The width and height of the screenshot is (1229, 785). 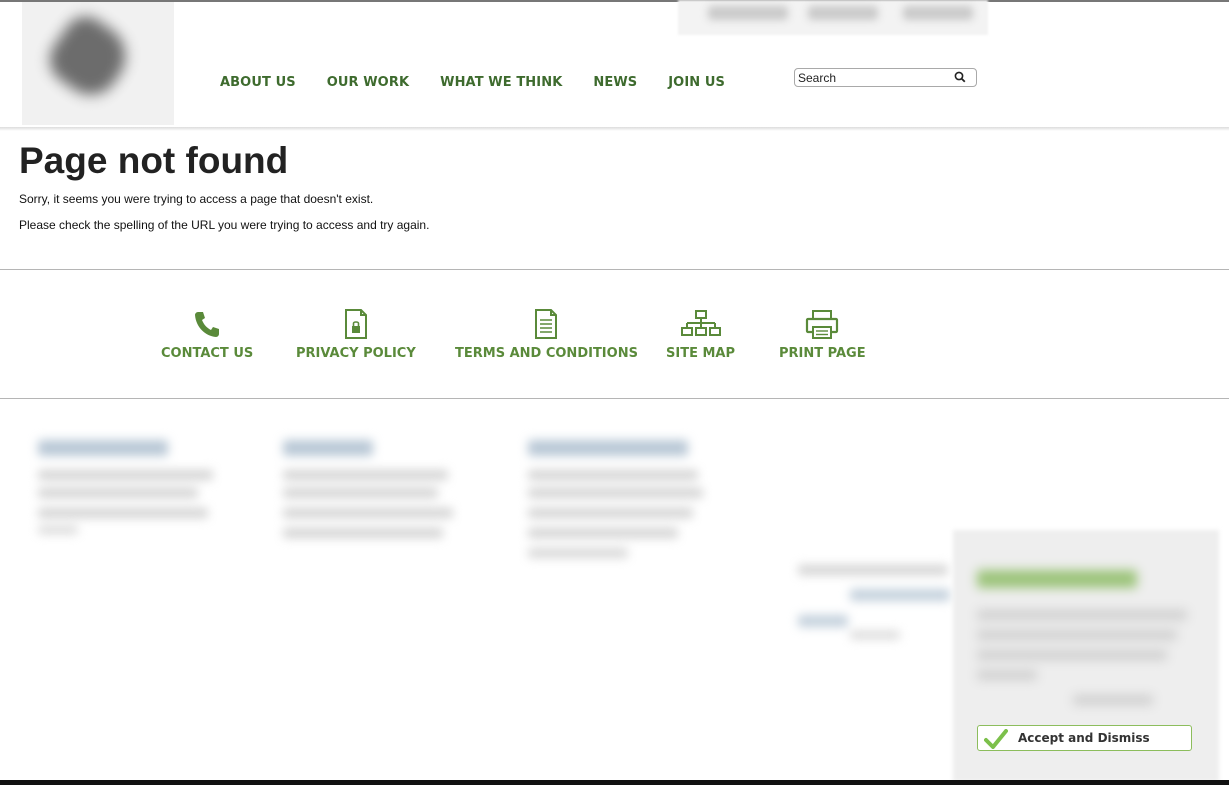 I want to click on lock-document-icon, so click(x=355, y=324).